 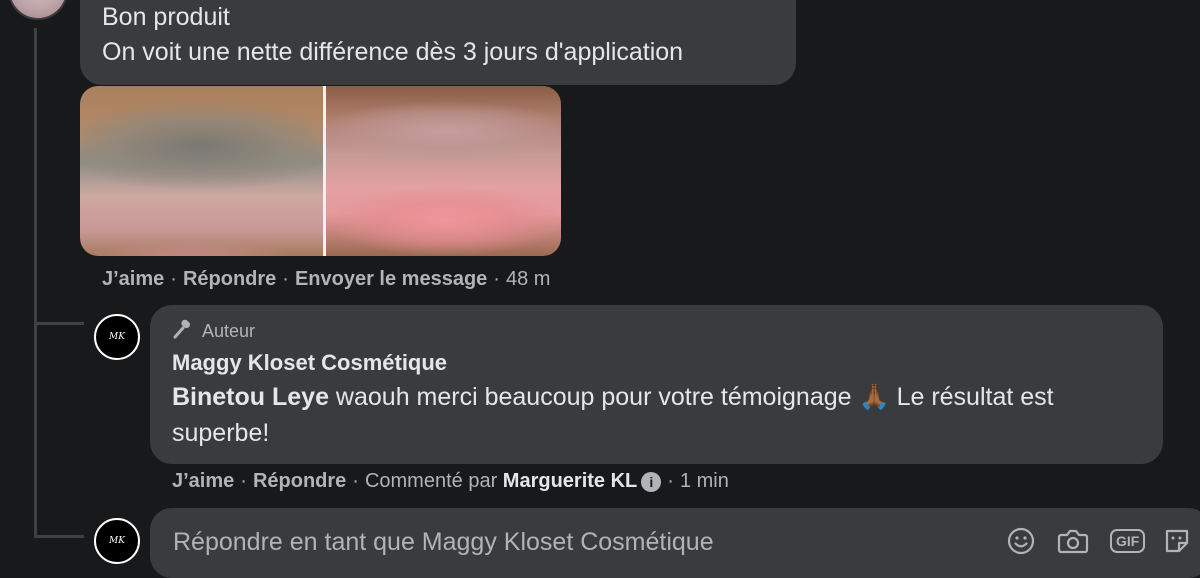 What do you see at coordinates (704, 481) in the screenshot?
I see `reply-timestamp: 1 min` at bounding box center [704, 481].